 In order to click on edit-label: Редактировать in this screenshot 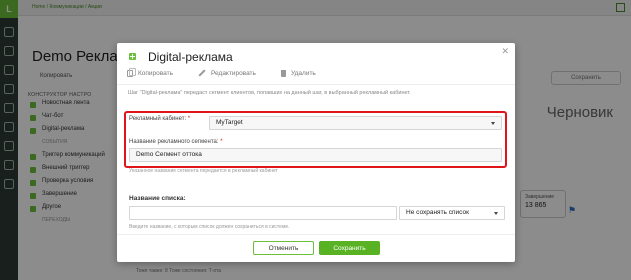, I will do `click(233, 73)`.